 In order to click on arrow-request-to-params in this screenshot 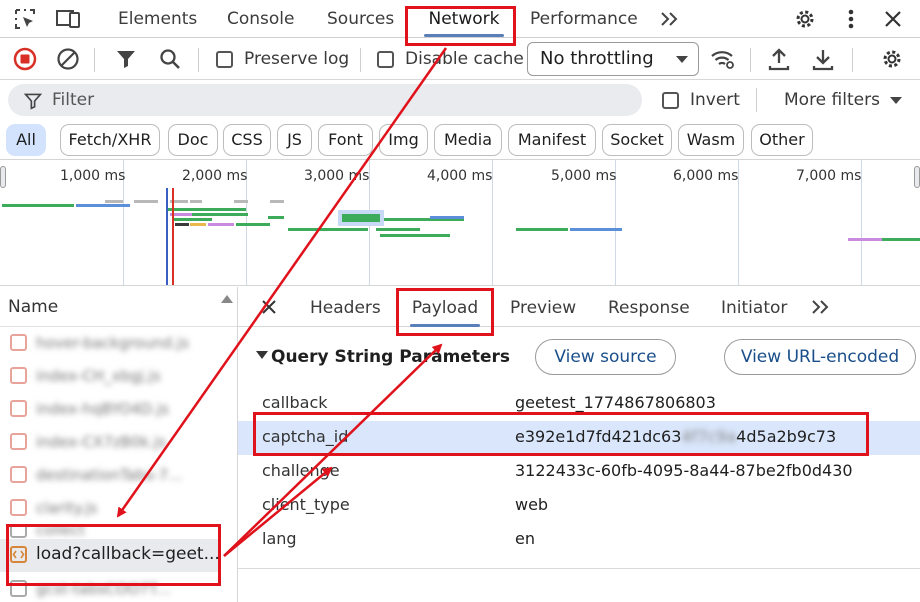, I will do `click(278, 511)`.